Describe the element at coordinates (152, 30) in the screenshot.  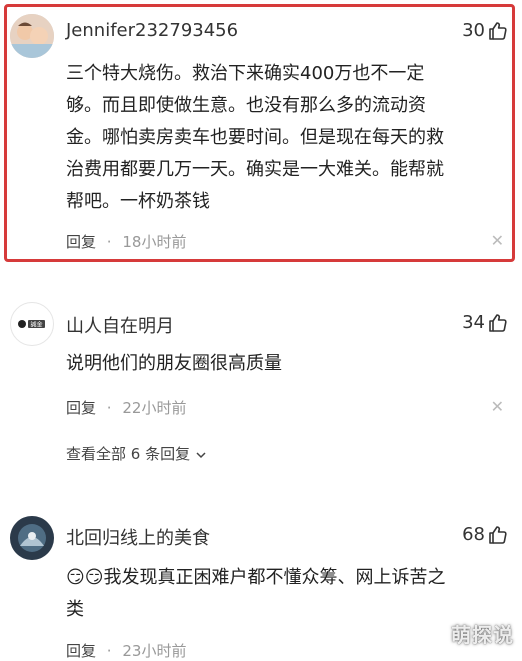
I see `comment-username: Jennifer232793456` at that location.